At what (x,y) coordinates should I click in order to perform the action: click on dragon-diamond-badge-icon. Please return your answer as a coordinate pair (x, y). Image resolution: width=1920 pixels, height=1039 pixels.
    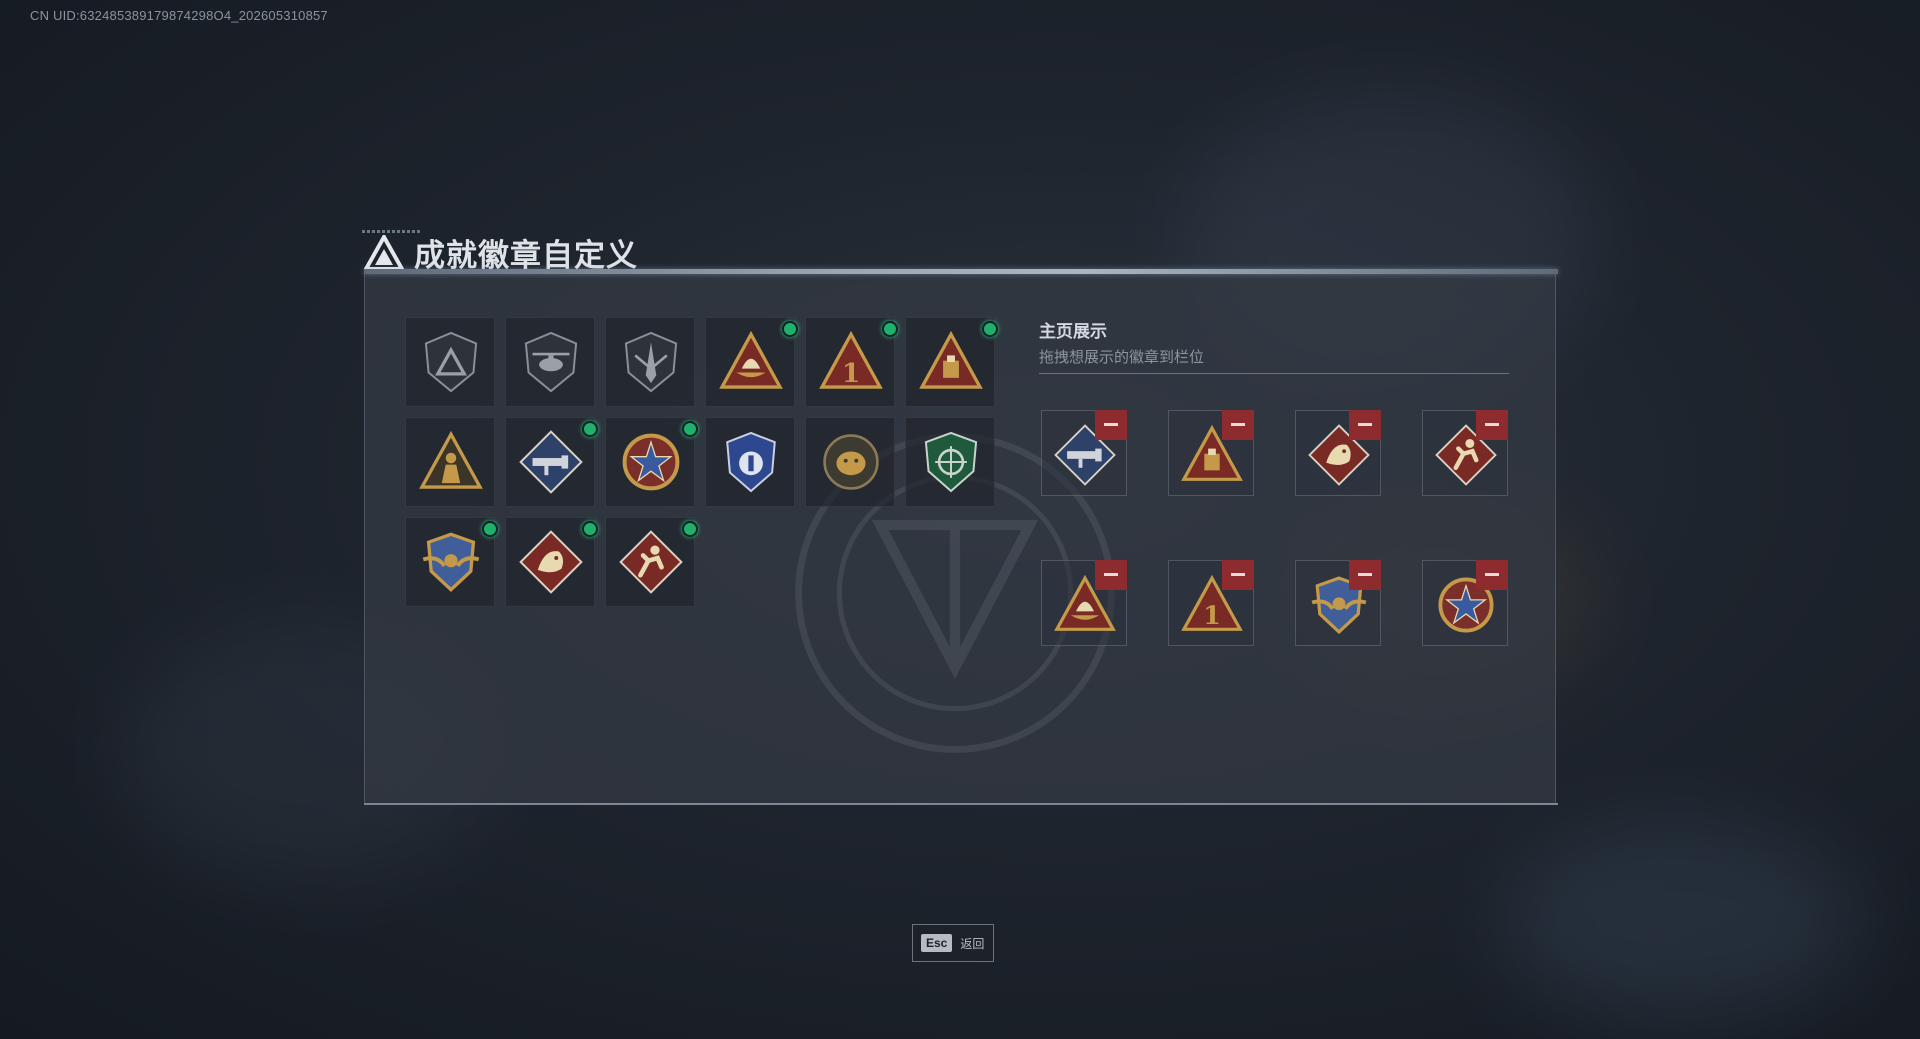
    Looking at the image, I should click on (551, 562).